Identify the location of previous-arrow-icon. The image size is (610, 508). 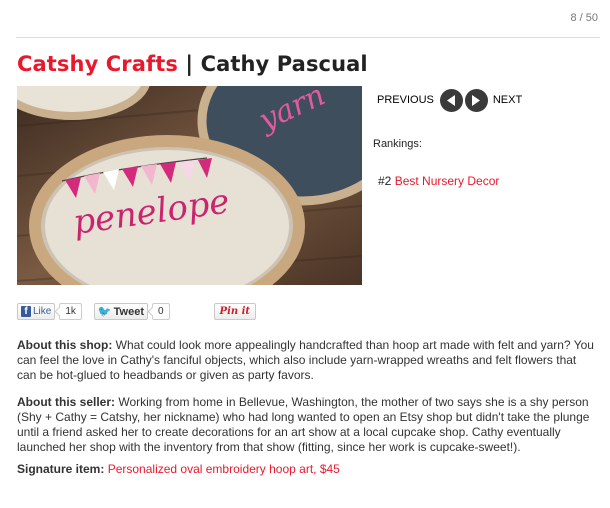
(451, 100).